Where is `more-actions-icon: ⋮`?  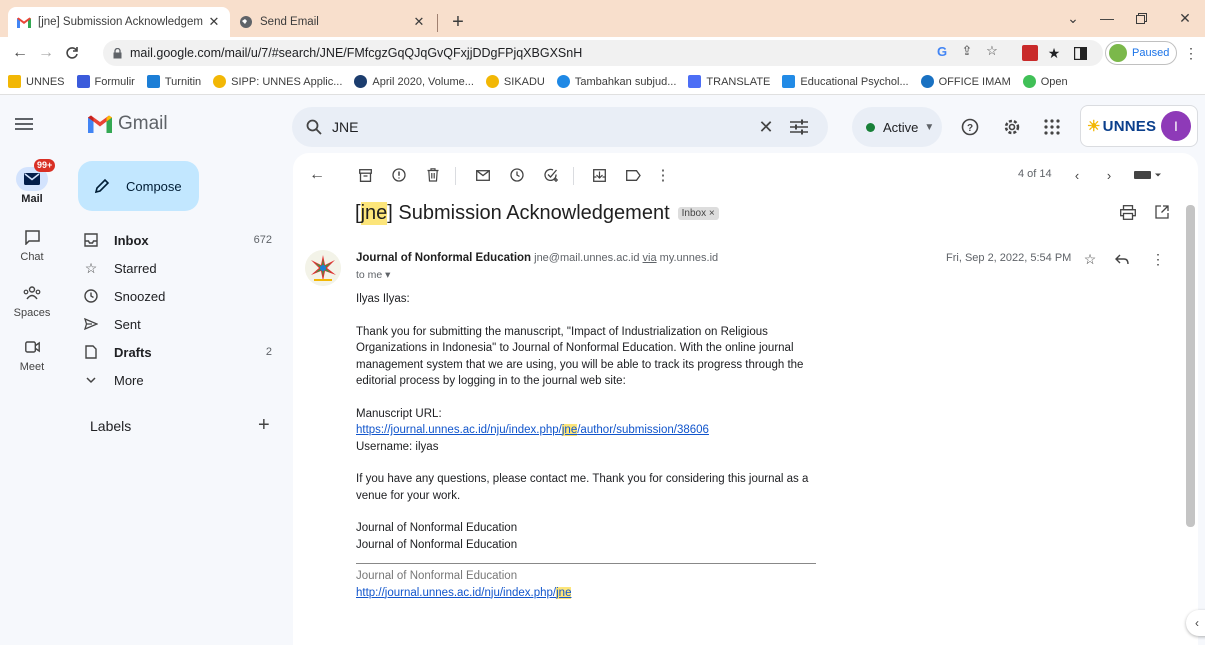
more-actions-icon: ⋮ is located at coordinates (663, 175).